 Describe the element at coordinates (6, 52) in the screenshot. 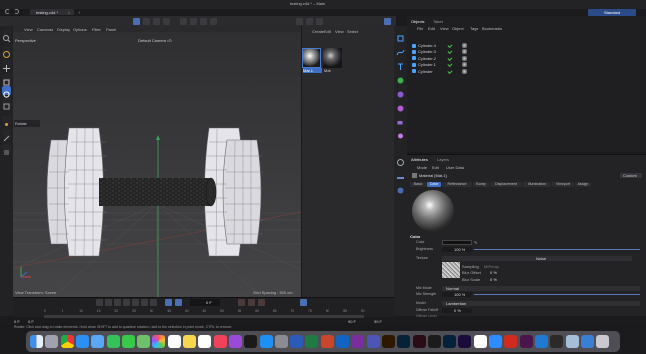

I see `live-selection-icon` at that location.